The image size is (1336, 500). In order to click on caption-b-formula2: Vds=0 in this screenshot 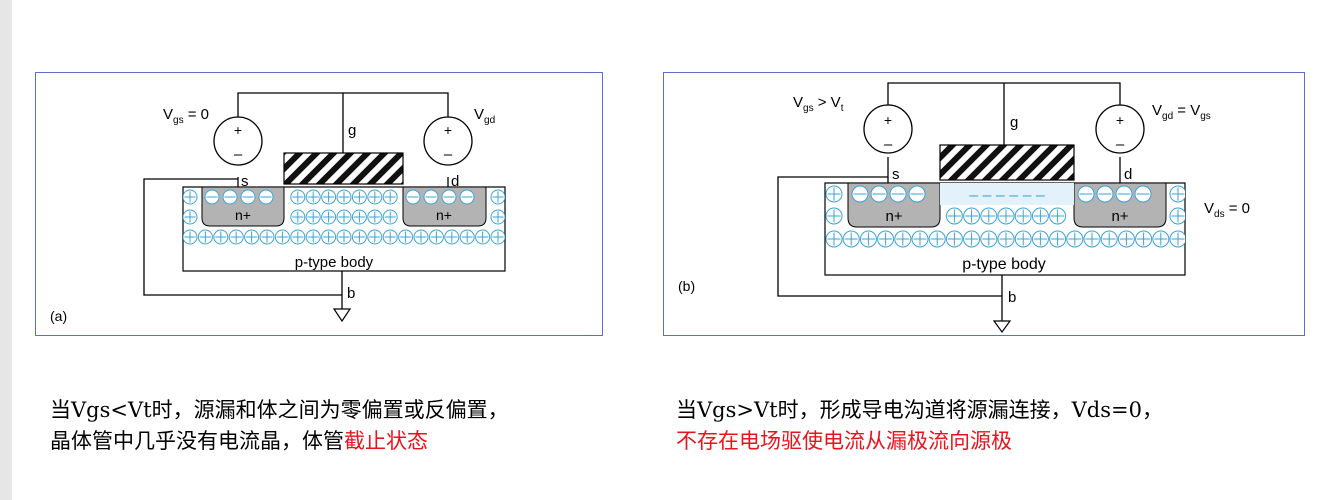, I will do `click(1106, 410)`.